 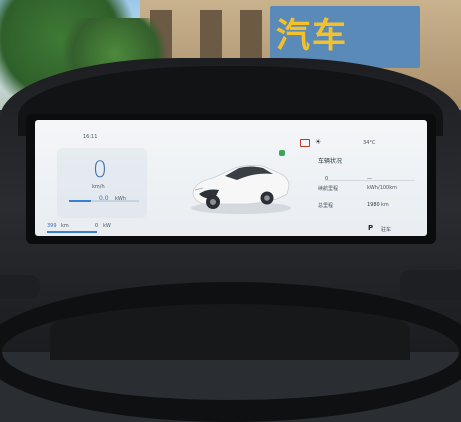 What do you see at coordinates (369, 143) in the screenshot?
I see `outside-temperature: 34°C` at bounding box center [369, 143].